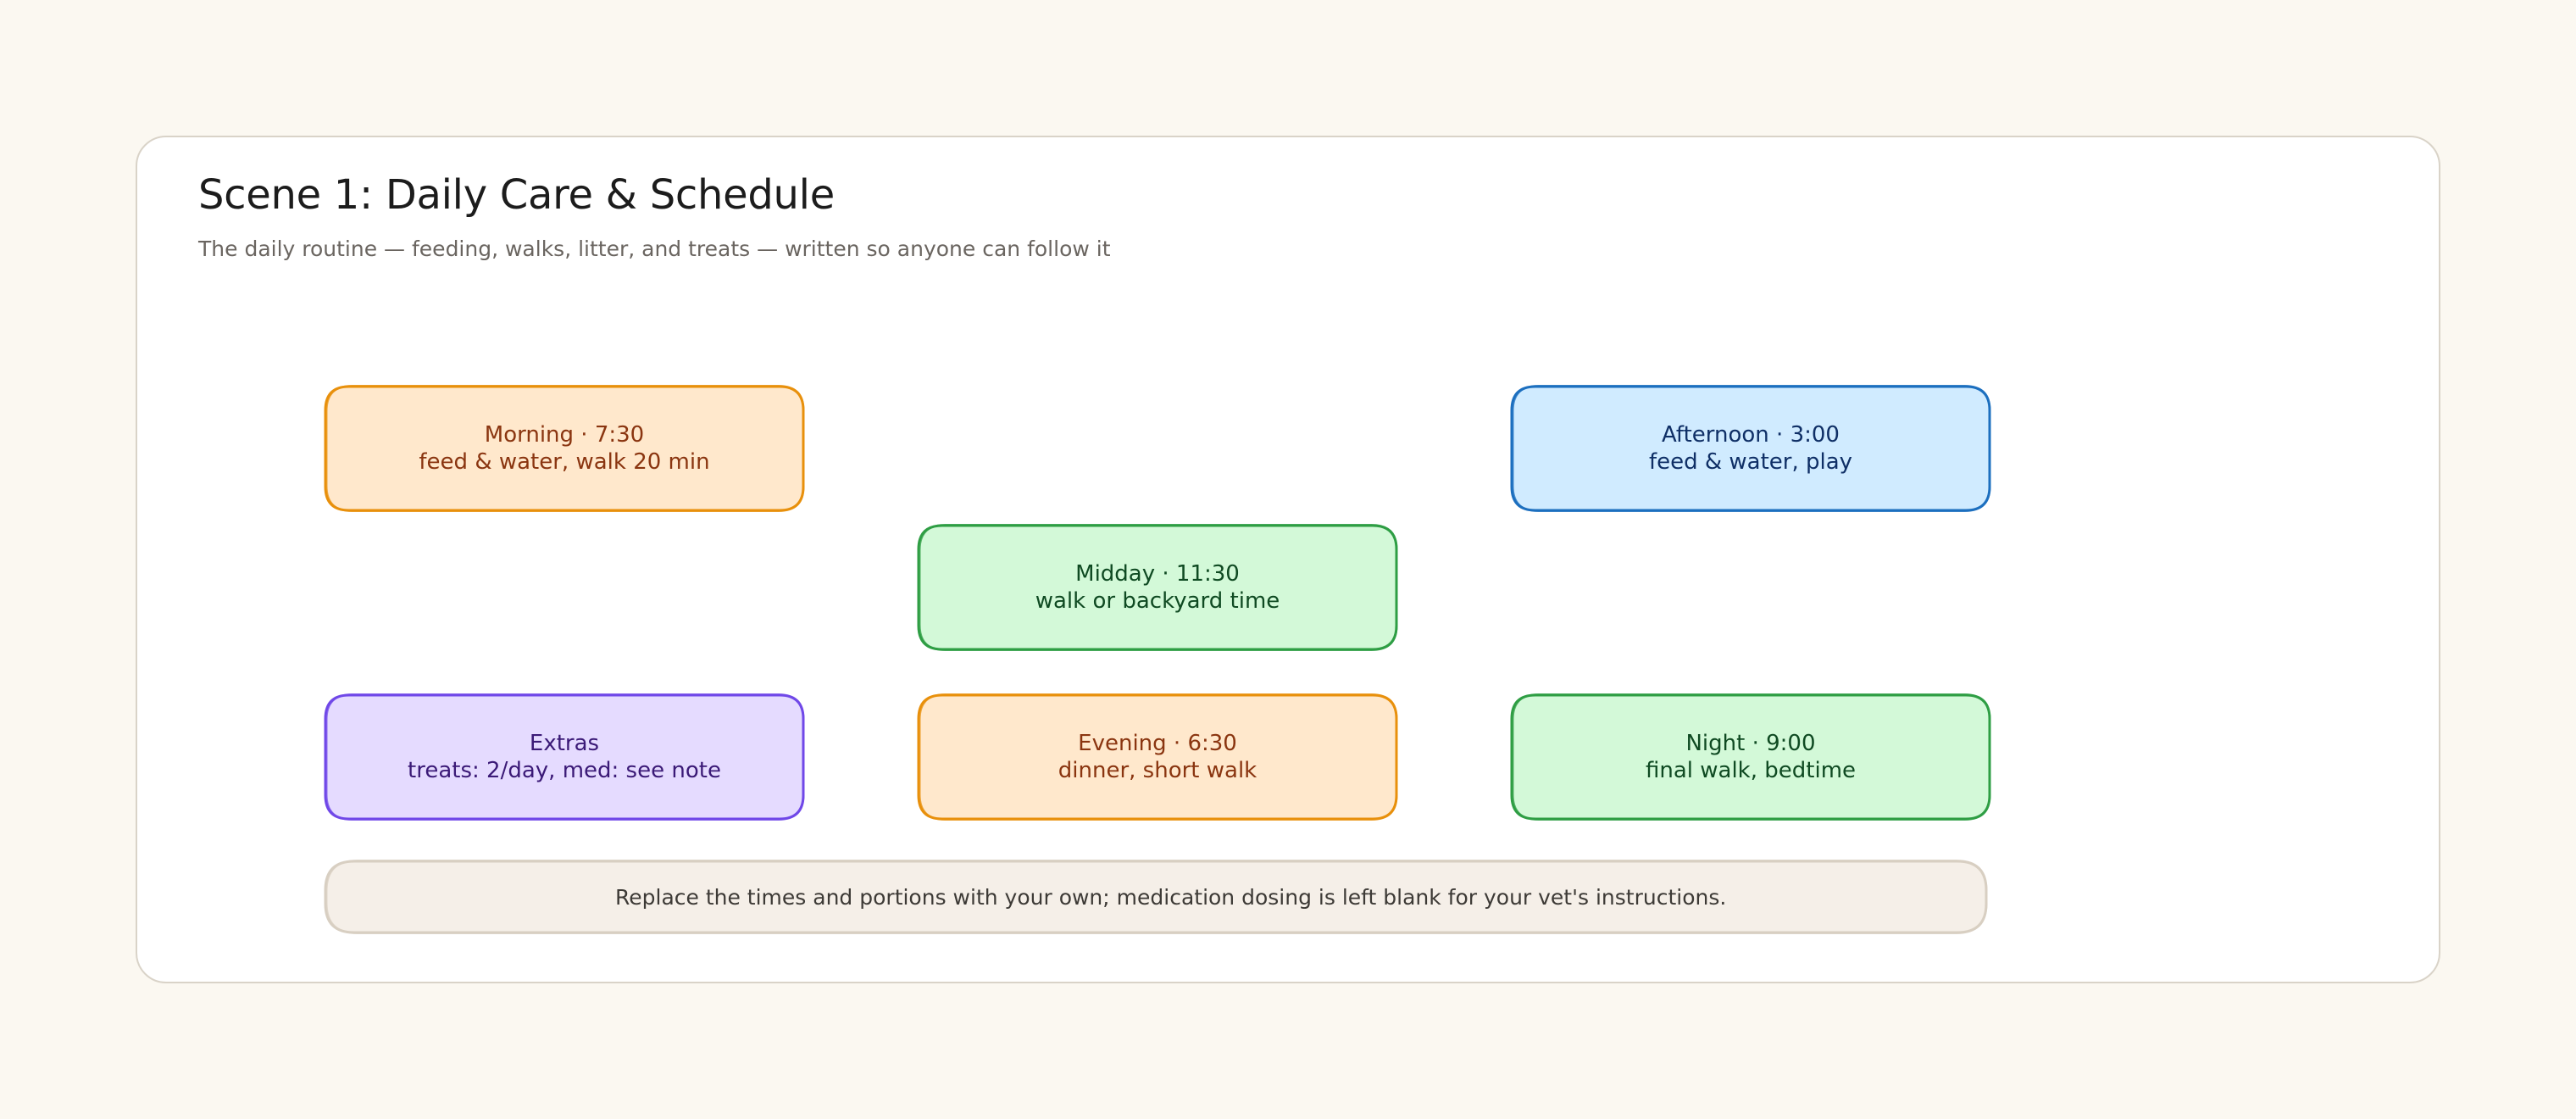 This screenshot has width=2576, height=1119. What do you see at coordinates (1750, 462) in the screenshot?
I see `afternoon-tasks-label: feed & water, play` at bounding box center [1750, 462].